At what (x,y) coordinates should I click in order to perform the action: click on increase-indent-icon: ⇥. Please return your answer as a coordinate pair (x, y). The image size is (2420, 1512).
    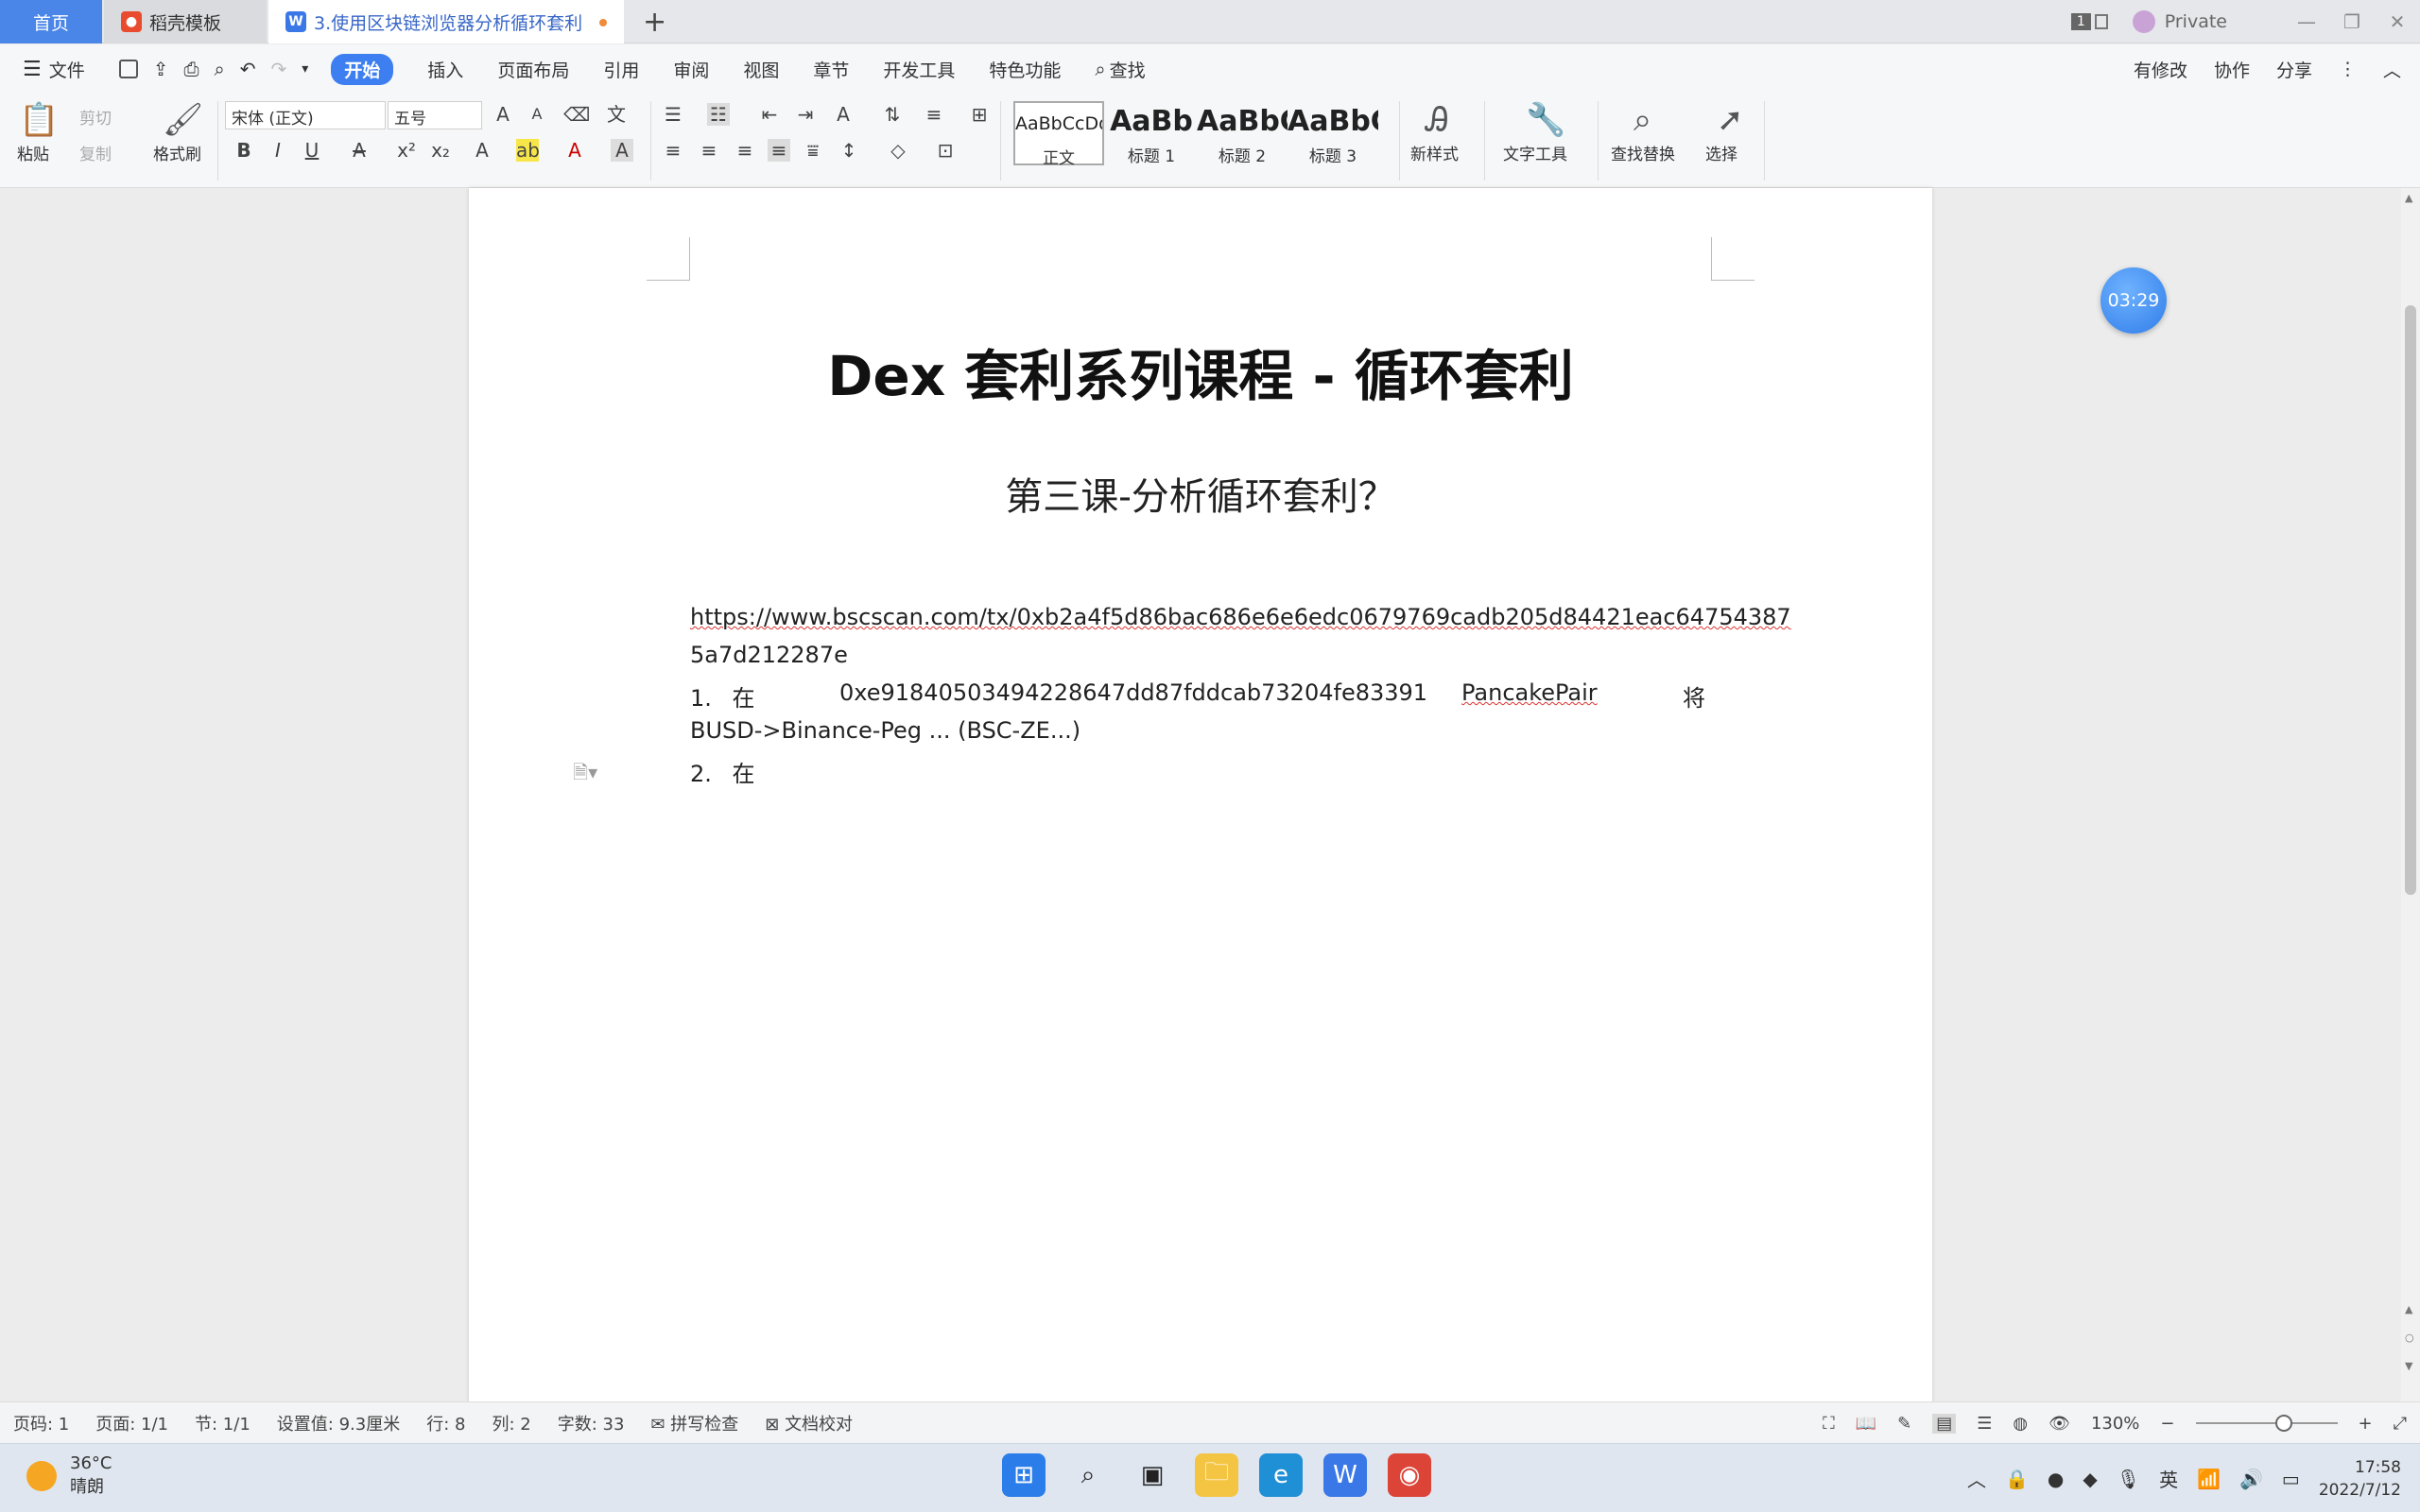
    Looking at the image, I should click on (806, 114).